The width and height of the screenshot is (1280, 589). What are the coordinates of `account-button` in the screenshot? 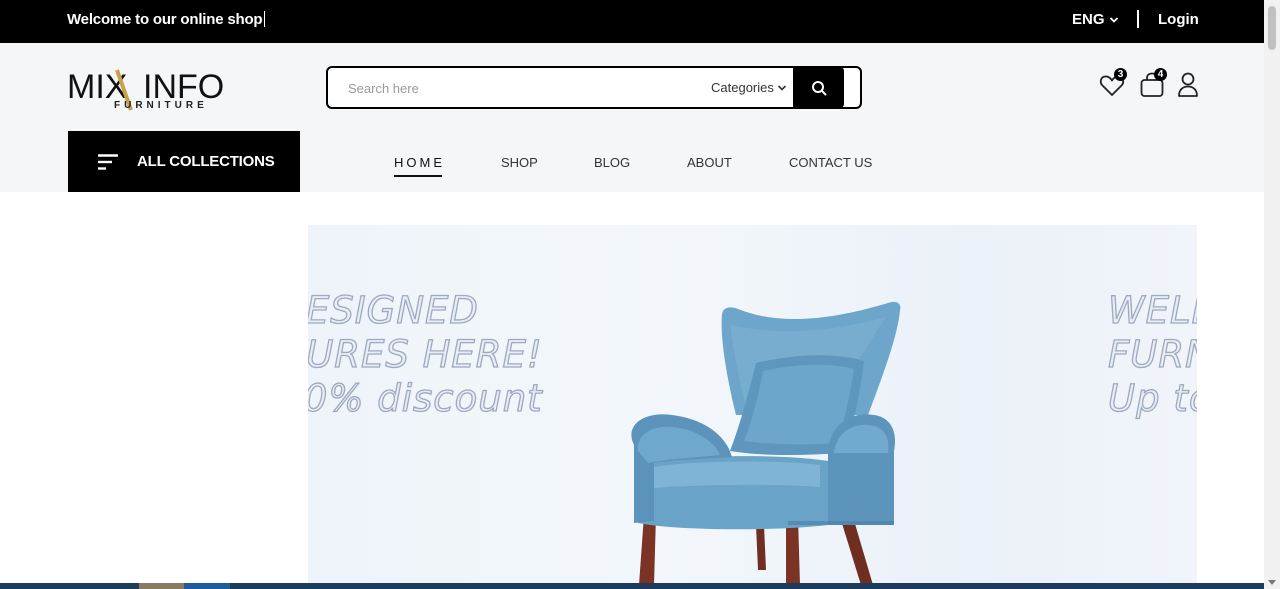 It's located at (1190, 85).